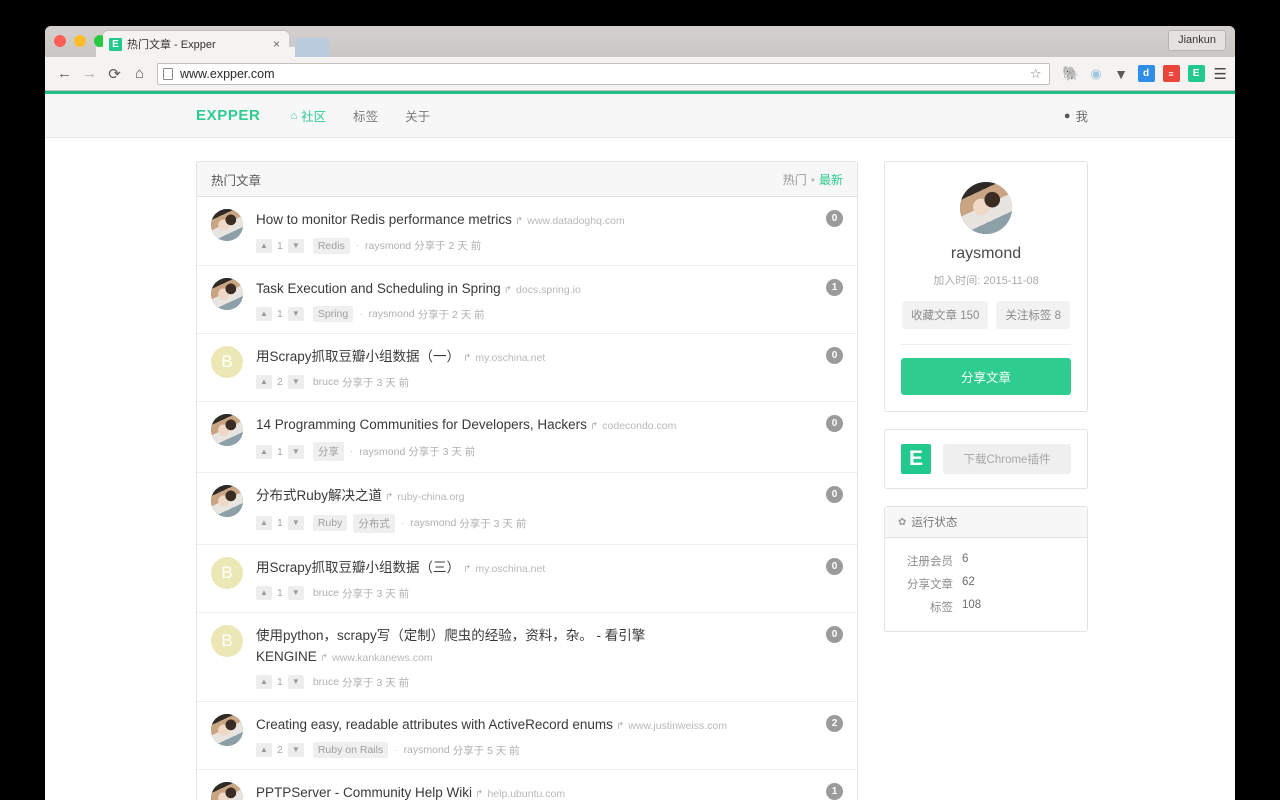 The image size is (1280, 800). I want to click on close-tab-icon: ×, so click(276, 44).